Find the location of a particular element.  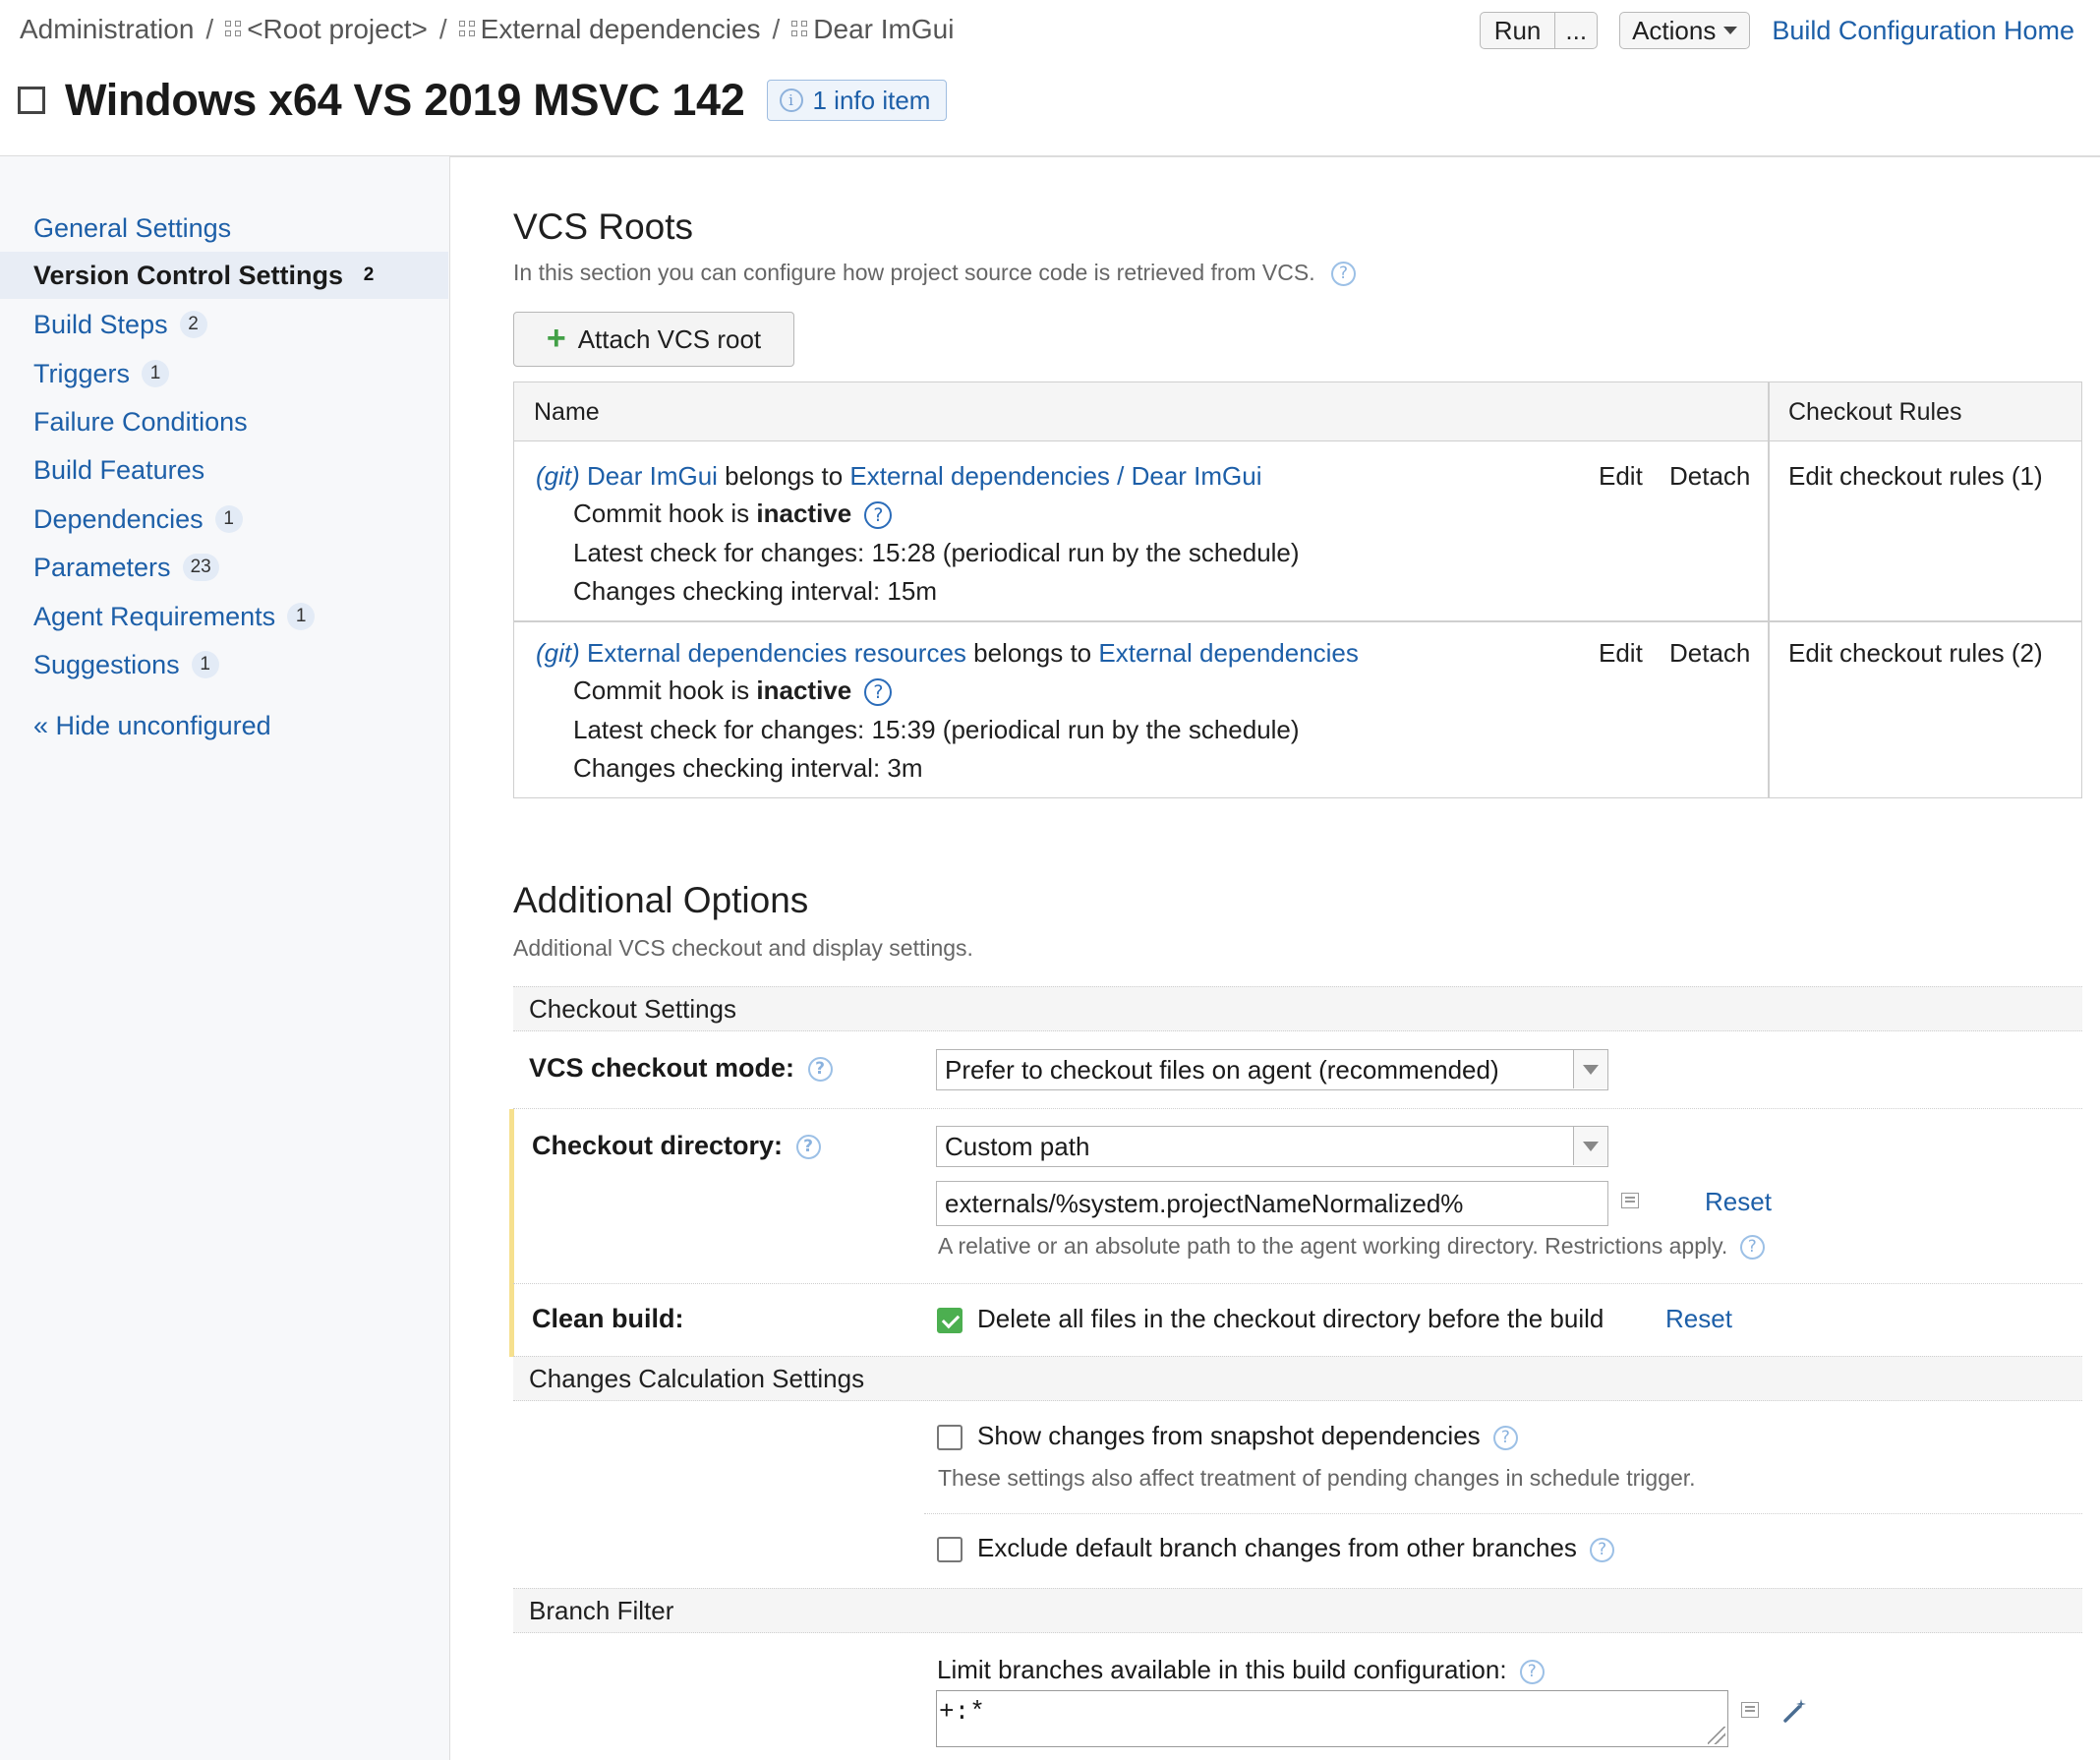

breadcrumb-administration: Administration is located at coordinates (107, 29).